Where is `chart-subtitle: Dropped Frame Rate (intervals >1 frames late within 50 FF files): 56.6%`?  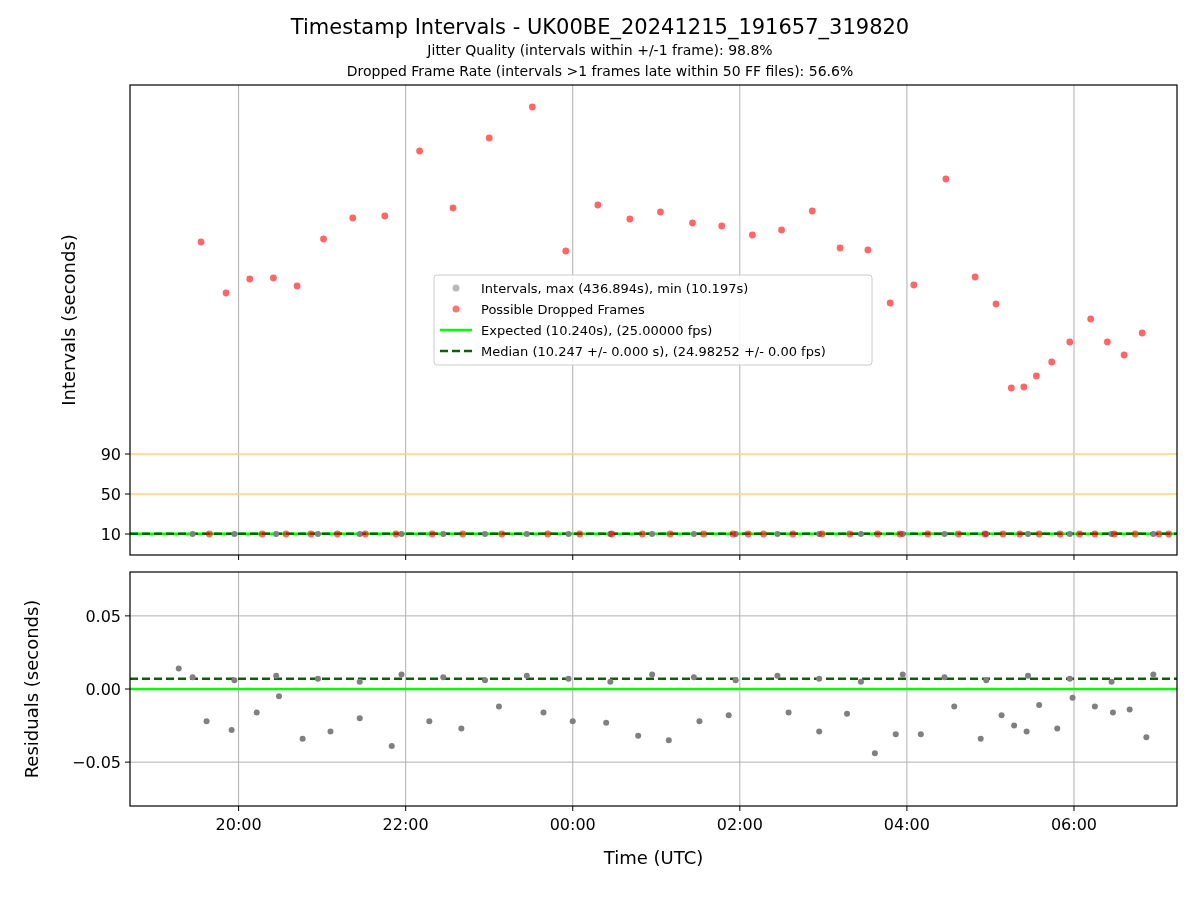
chart-subtitle: Dropped Frame Rate (intervals >1 frames late within 50 FF files): 56.6% is located at coordinates (600, 71).